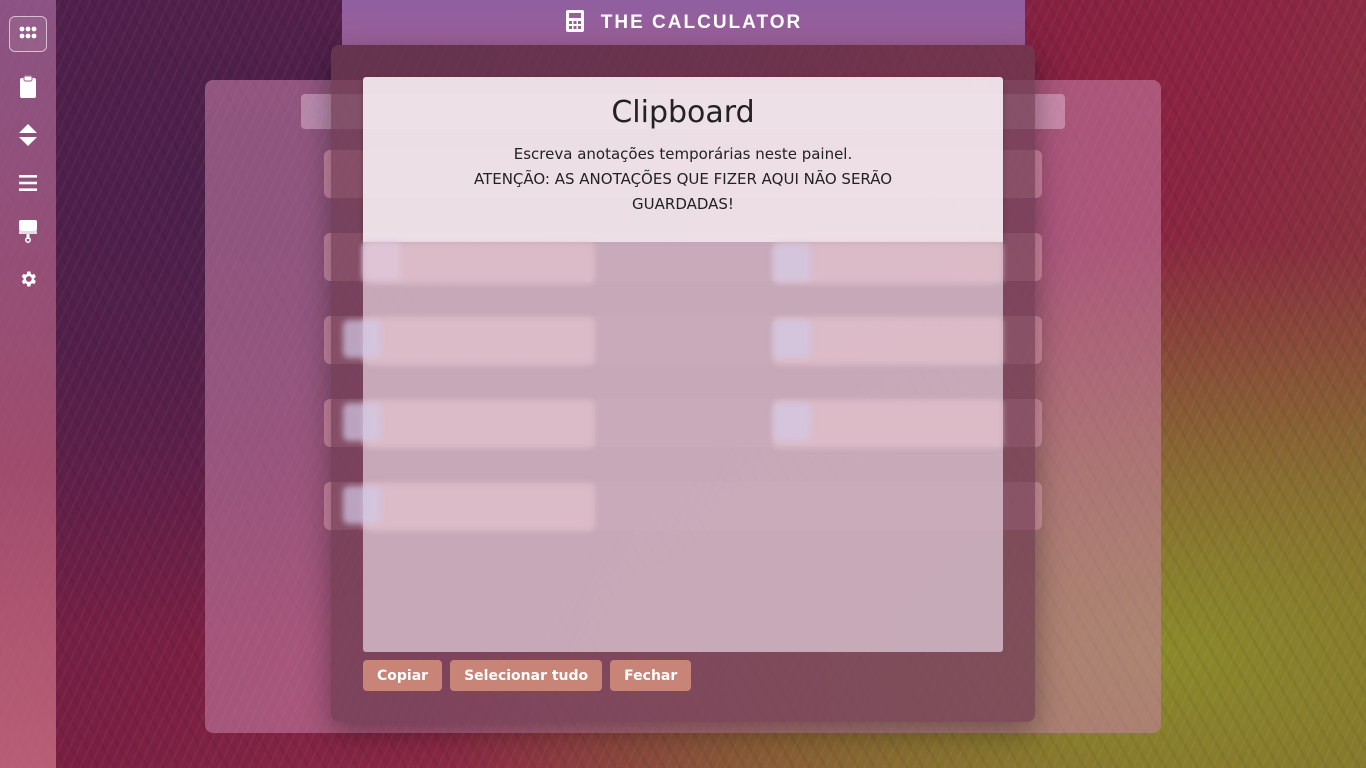  I want to click on app-title: THE CALCULATOR, so click(701, 22).